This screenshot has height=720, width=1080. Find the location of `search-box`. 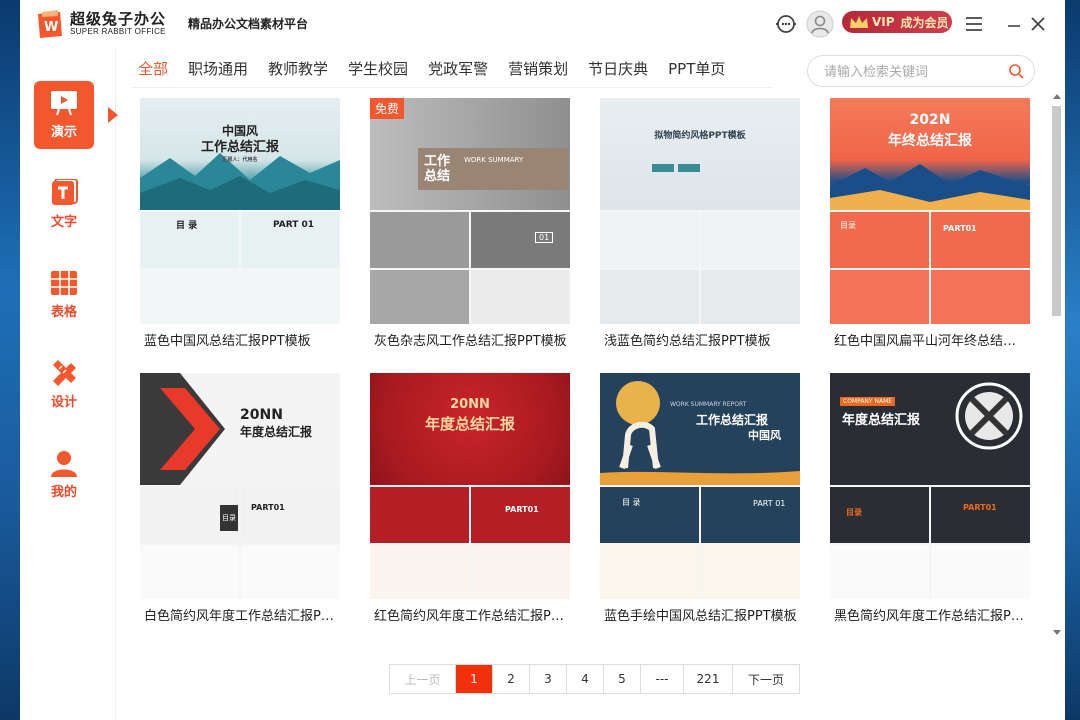

search-box is located at coordinates (921, 71).